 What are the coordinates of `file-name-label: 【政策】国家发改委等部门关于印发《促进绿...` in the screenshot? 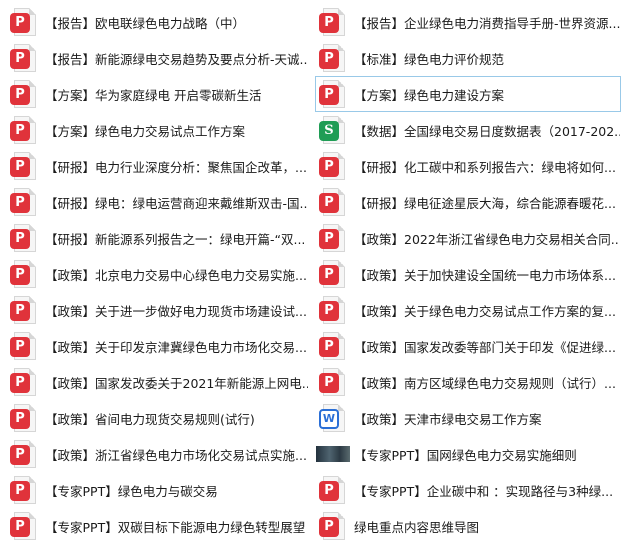 It's located at (485, 347).